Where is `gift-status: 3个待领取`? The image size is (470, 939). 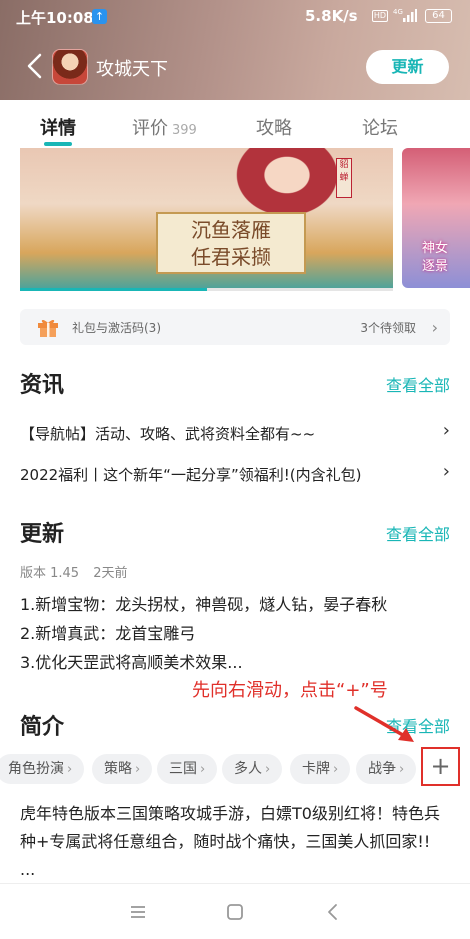
gift-status: 3个待领取 is located at coordinates (388, 328).